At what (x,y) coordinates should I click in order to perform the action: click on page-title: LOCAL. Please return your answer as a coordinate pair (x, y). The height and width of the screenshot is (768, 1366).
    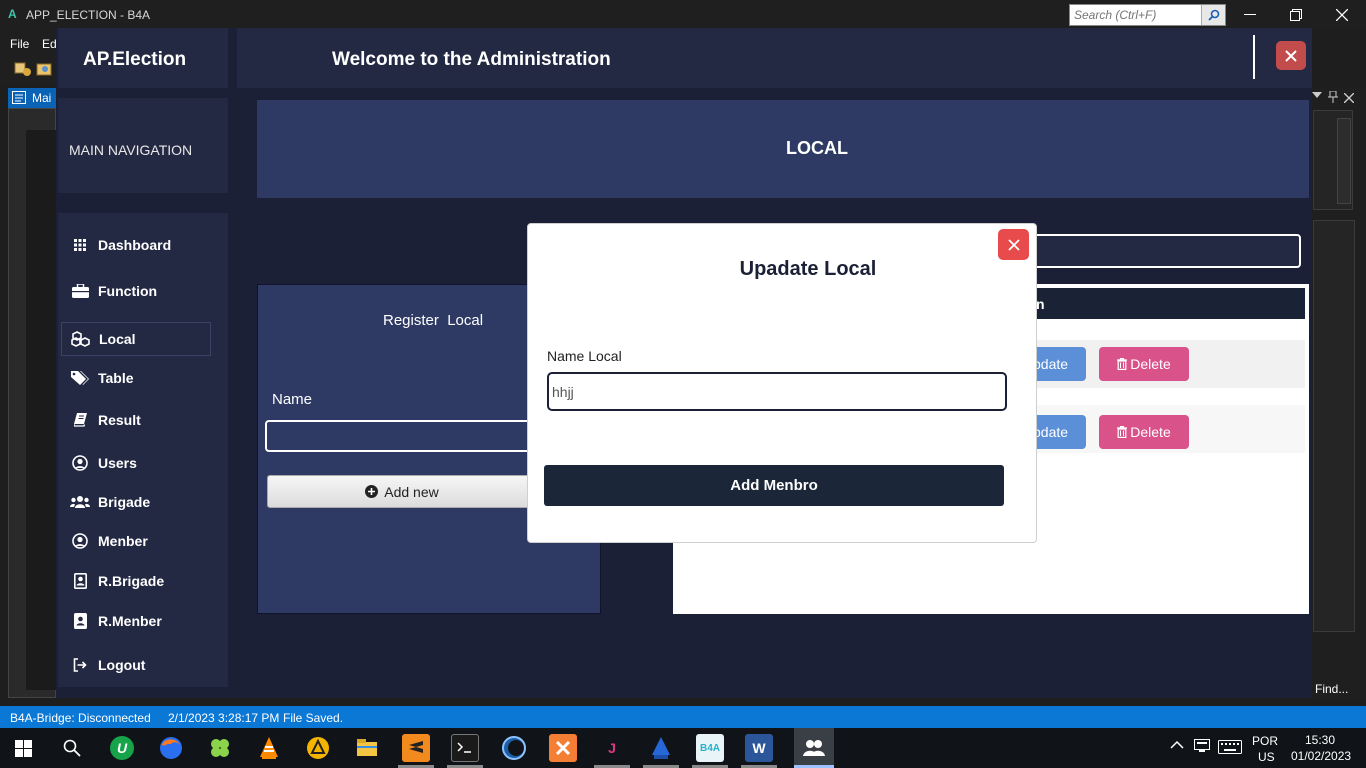
    Looking at the image, I should click on (817, 148).